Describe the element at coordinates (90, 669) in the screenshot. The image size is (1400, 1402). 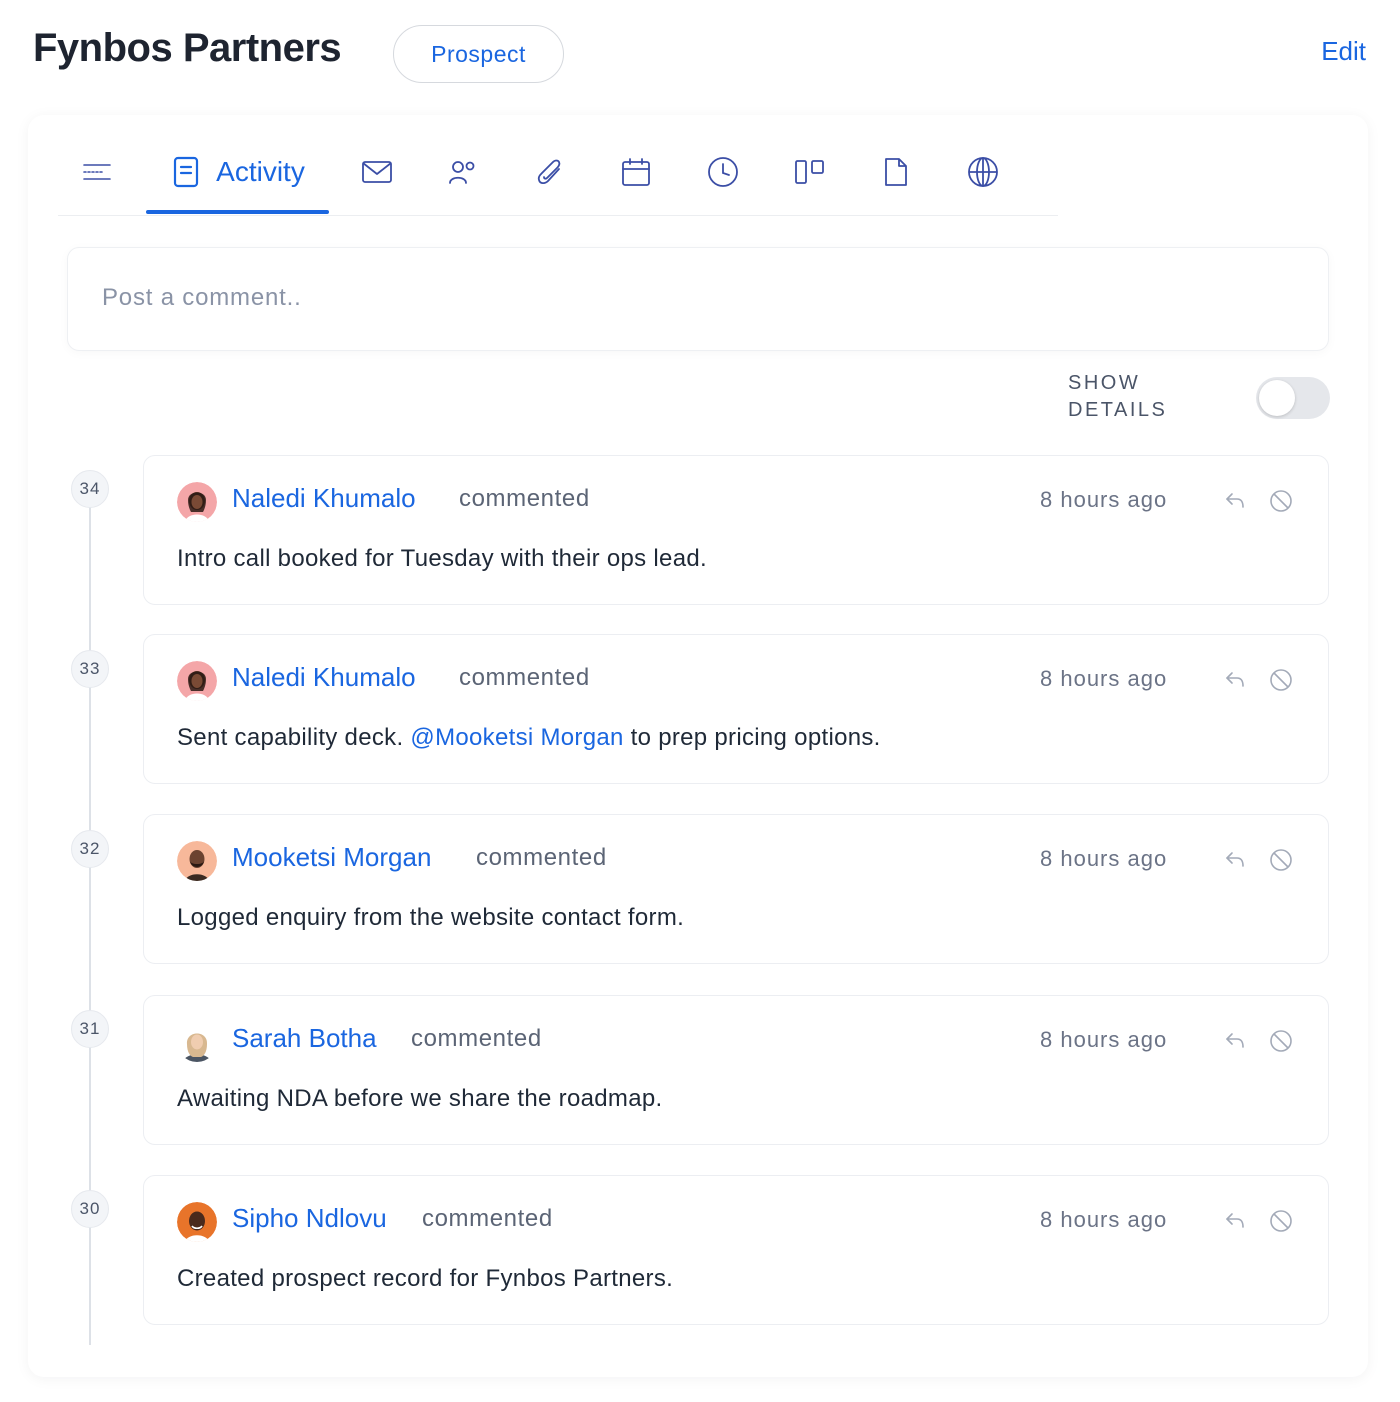
I see `timeline-number: 33` at that location.